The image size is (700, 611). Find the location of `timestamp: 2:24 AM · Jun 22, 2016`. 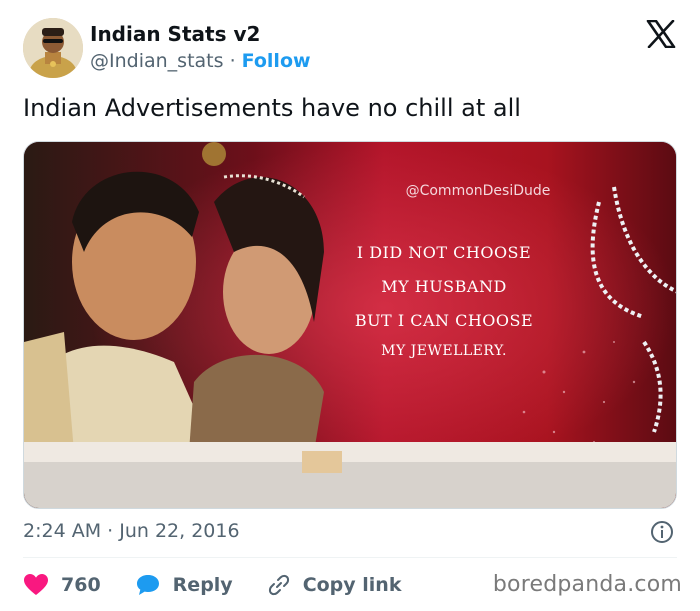

timestamp: 2:24 AM · Jun 22, 2016 is located at coordinates (131, 531).